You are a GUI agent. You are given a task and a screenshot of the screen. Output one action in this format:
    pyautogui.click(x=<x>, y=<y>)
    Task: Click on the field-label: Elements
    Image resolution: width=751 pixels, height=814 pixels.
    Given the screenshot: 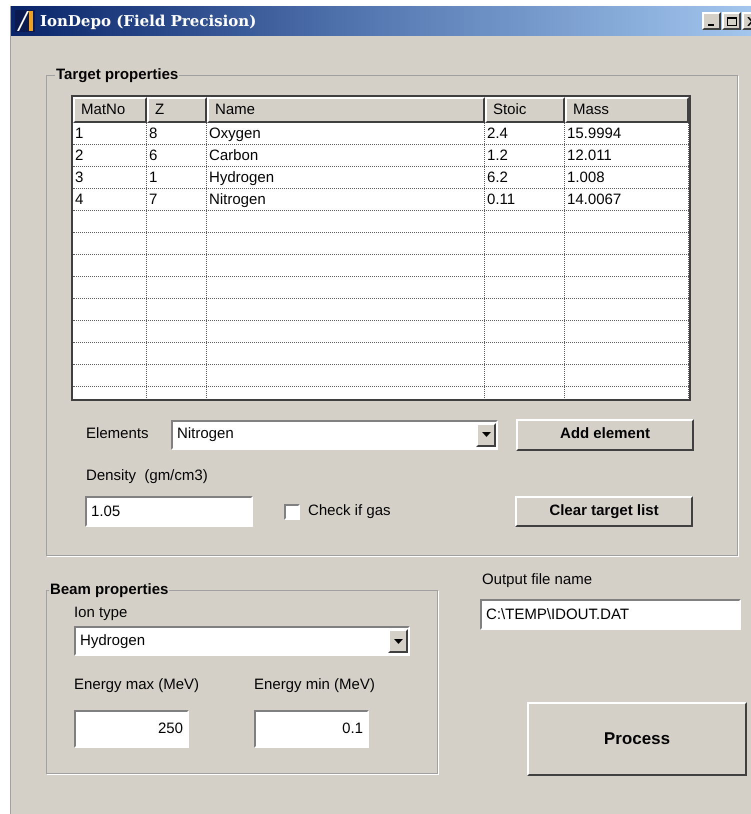 What is the action you would take?
    pyautogui.click(x=118, y=434)
    